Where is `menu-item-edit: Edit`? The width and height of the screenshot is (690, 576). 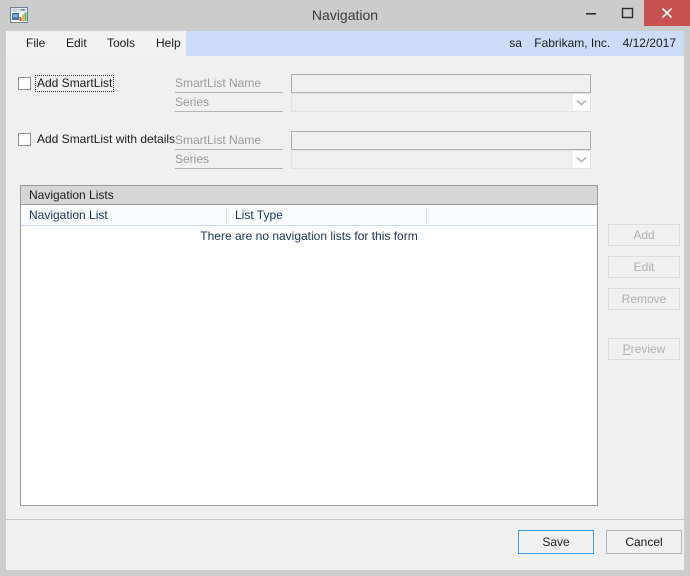
menu-item-edit: Edit is located at coordinates (76, 43).